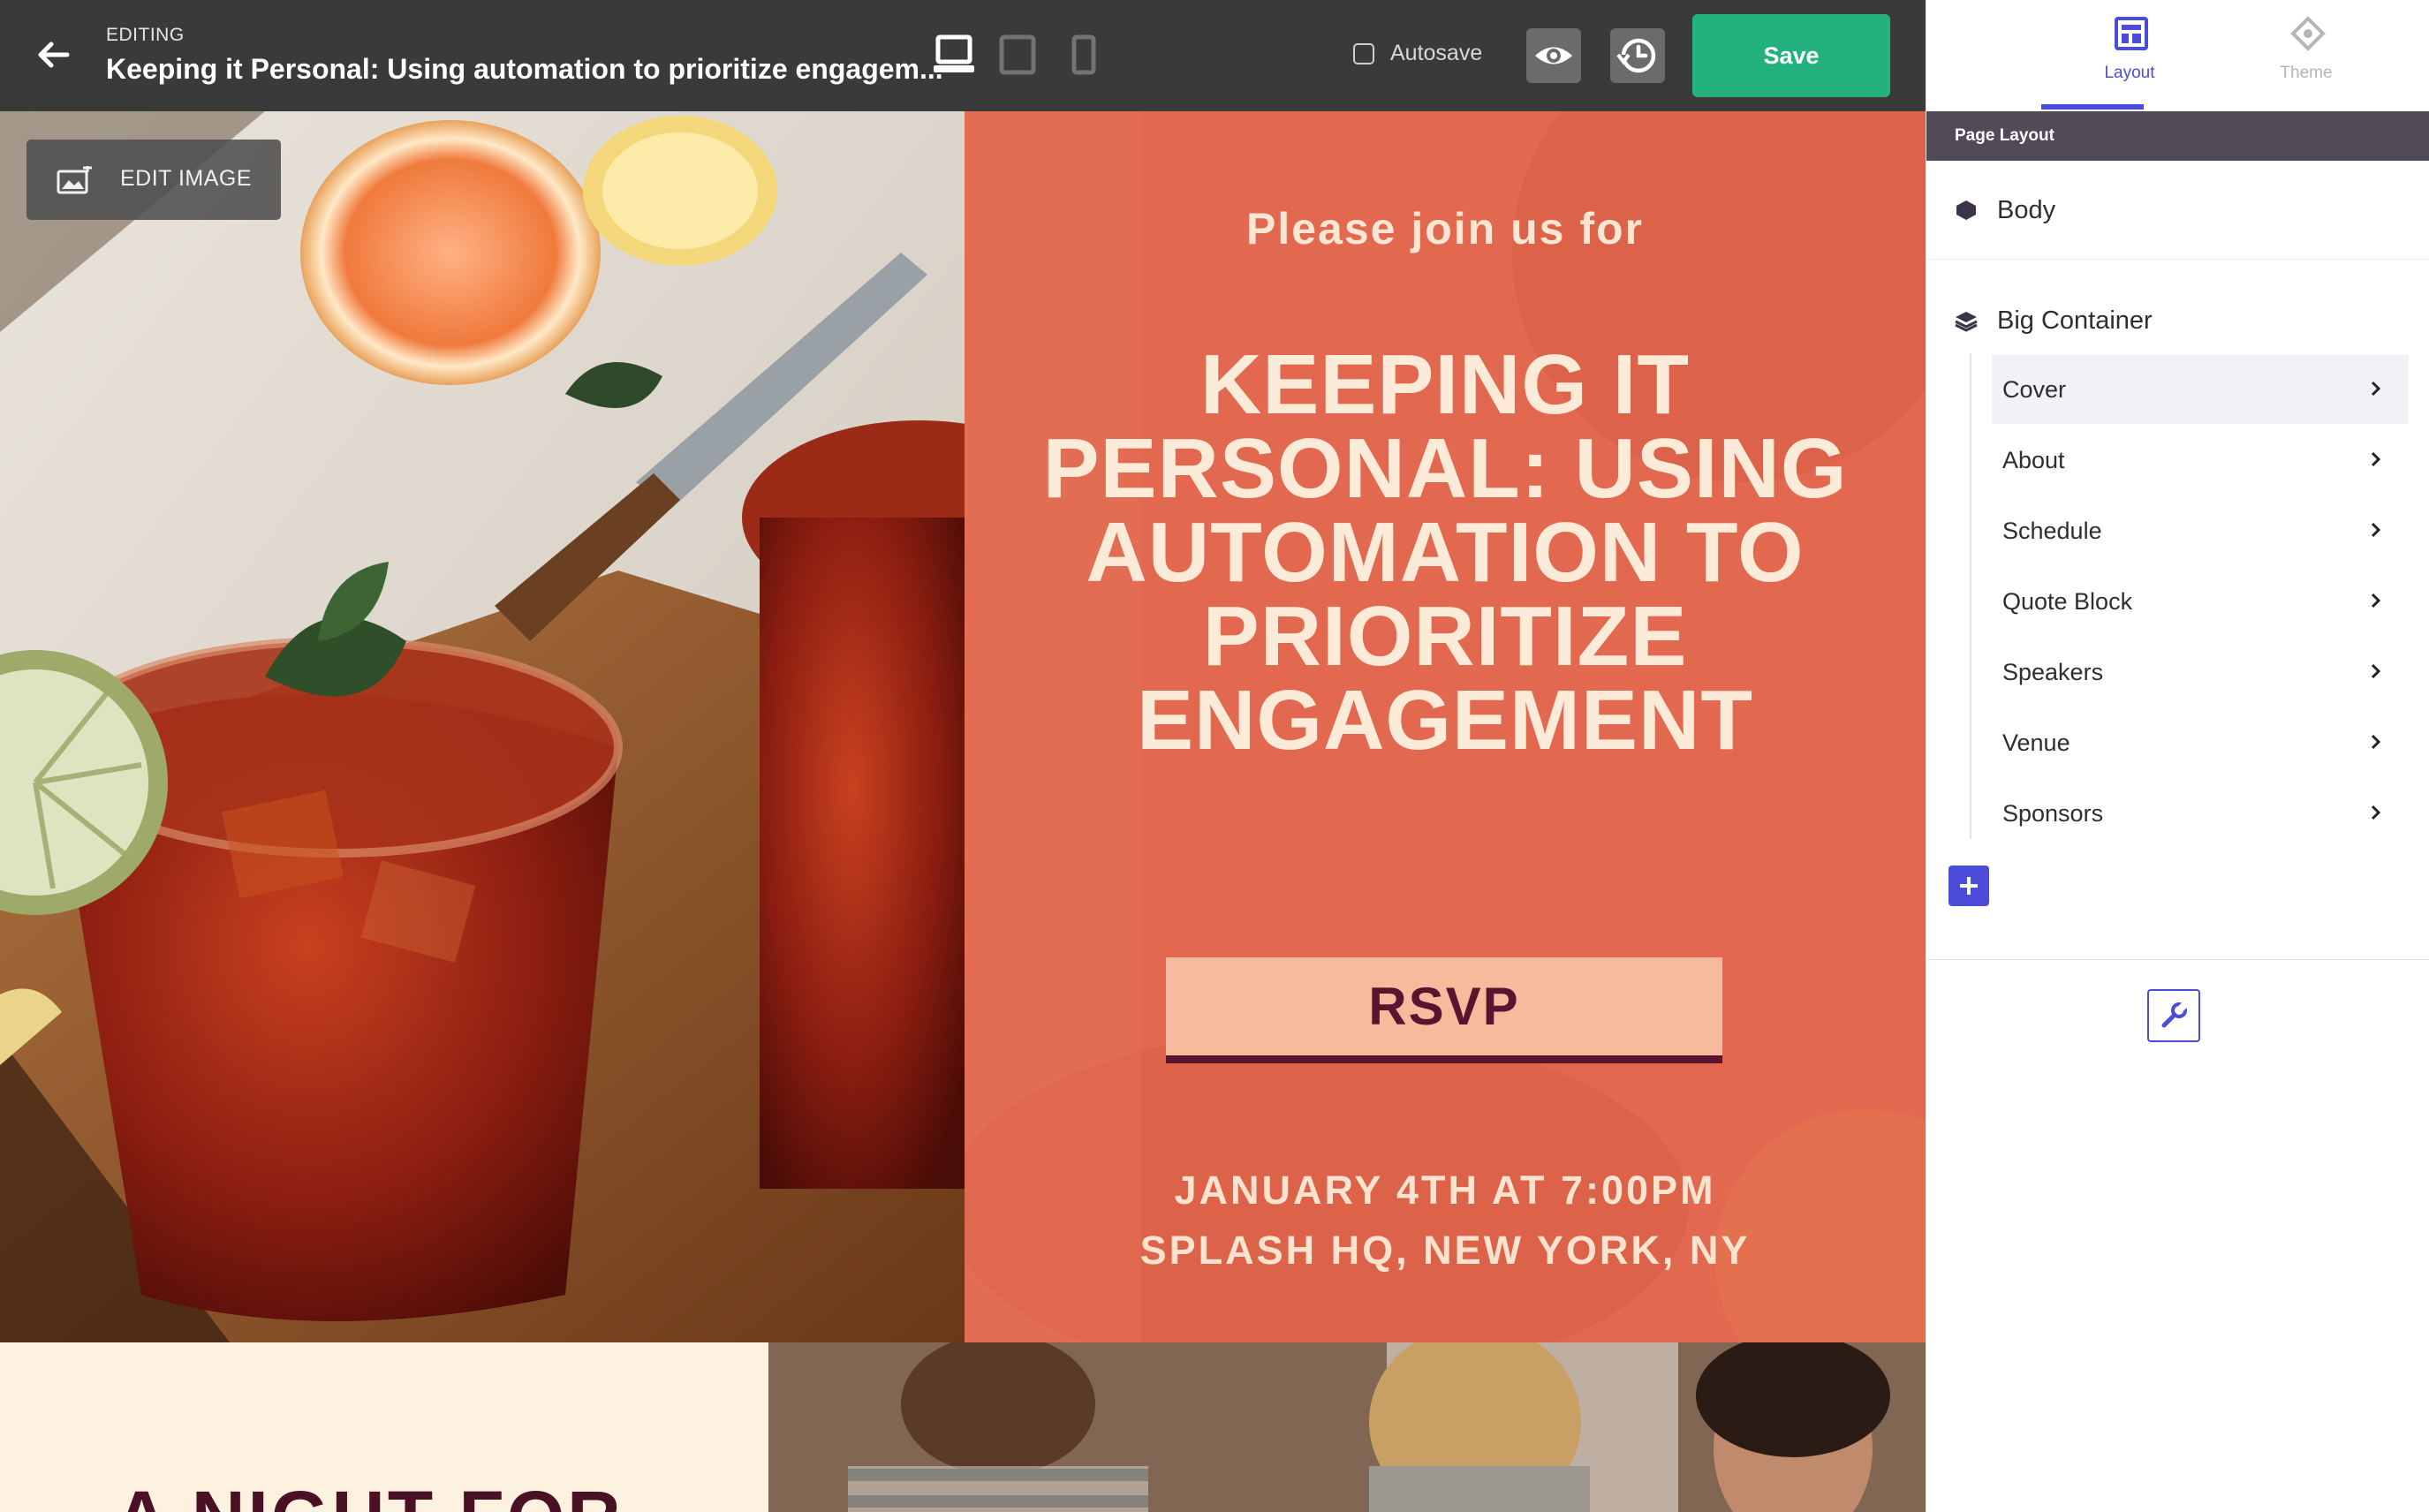 This screenshot has width=2429, height=1512. Describe the element at coordinates (2200, 601) in the screenshot. I see `layout-item-quote-block: Quote Block` at that location.